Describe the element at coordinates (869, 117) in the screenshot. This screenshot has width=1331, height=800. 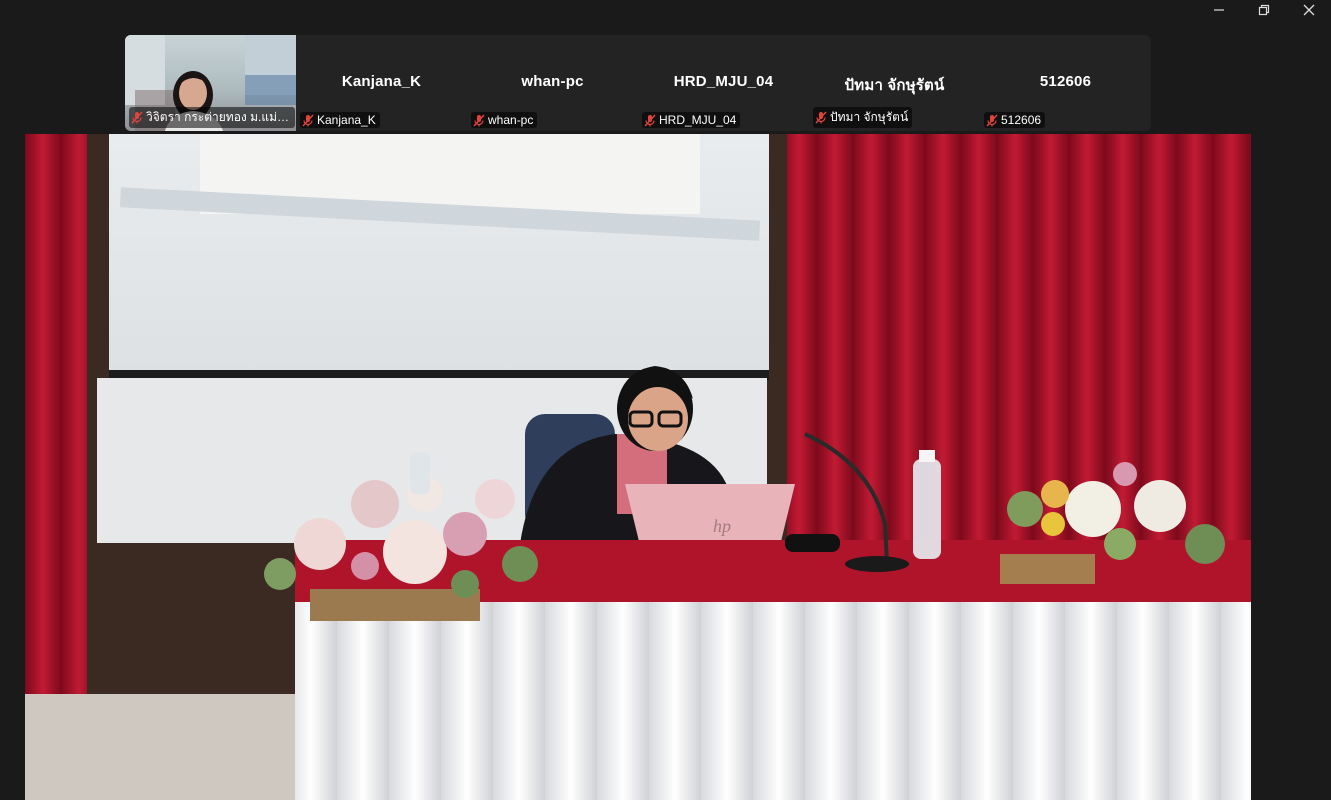
I see `participant-name: ปัทมา จักษุรัตน์` at that location.